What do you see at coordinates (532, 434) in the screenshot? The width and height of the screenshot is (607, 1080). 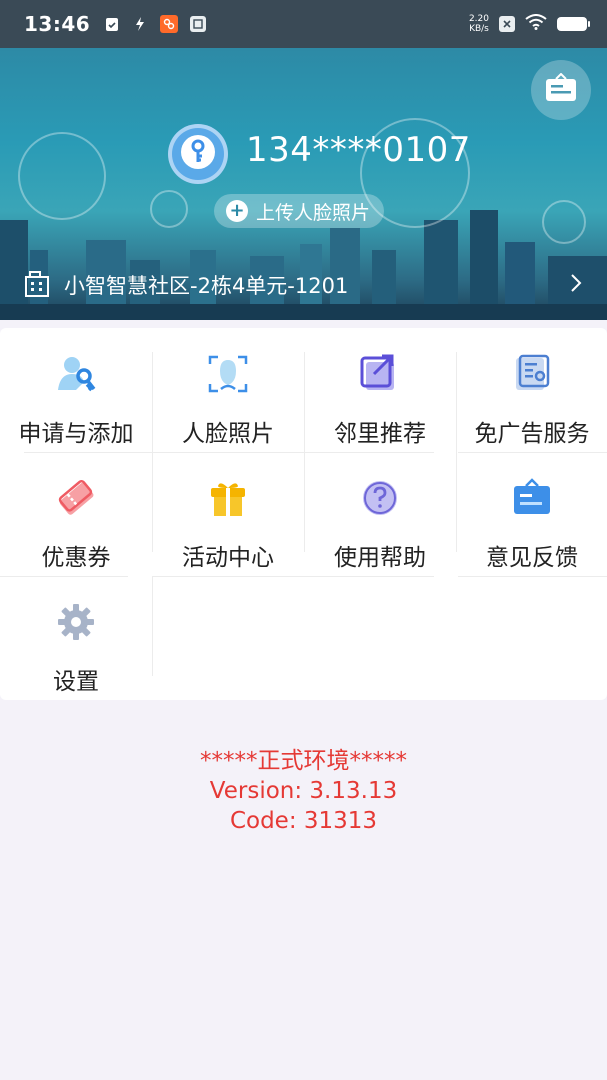 I see `menu-label: 免广告服务` at bounding box center [532, 434].